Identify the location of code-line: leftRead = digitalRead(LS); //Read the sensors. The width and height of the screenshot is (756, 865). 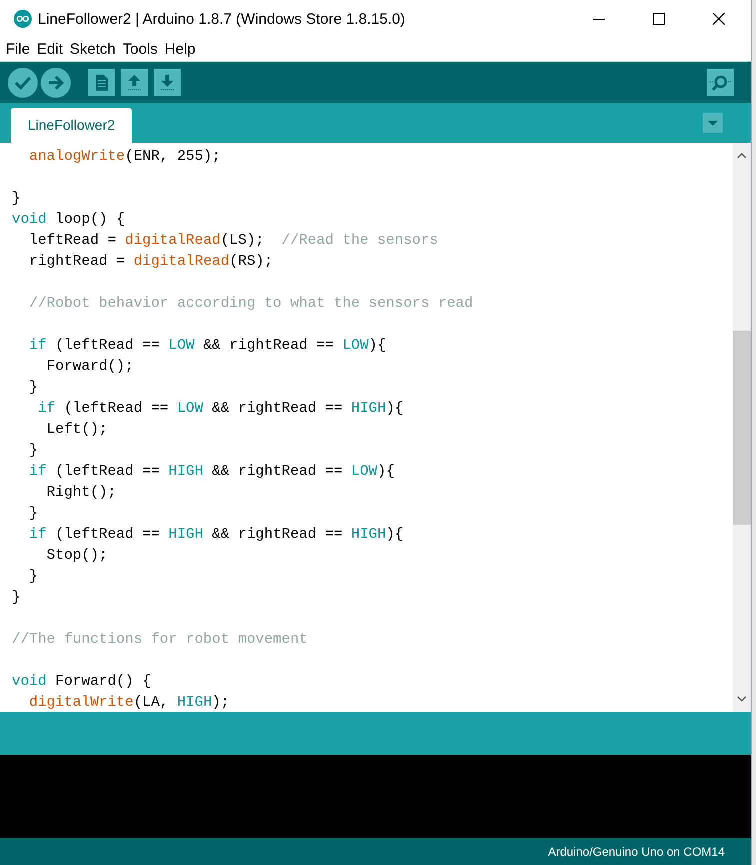
(233, 241).